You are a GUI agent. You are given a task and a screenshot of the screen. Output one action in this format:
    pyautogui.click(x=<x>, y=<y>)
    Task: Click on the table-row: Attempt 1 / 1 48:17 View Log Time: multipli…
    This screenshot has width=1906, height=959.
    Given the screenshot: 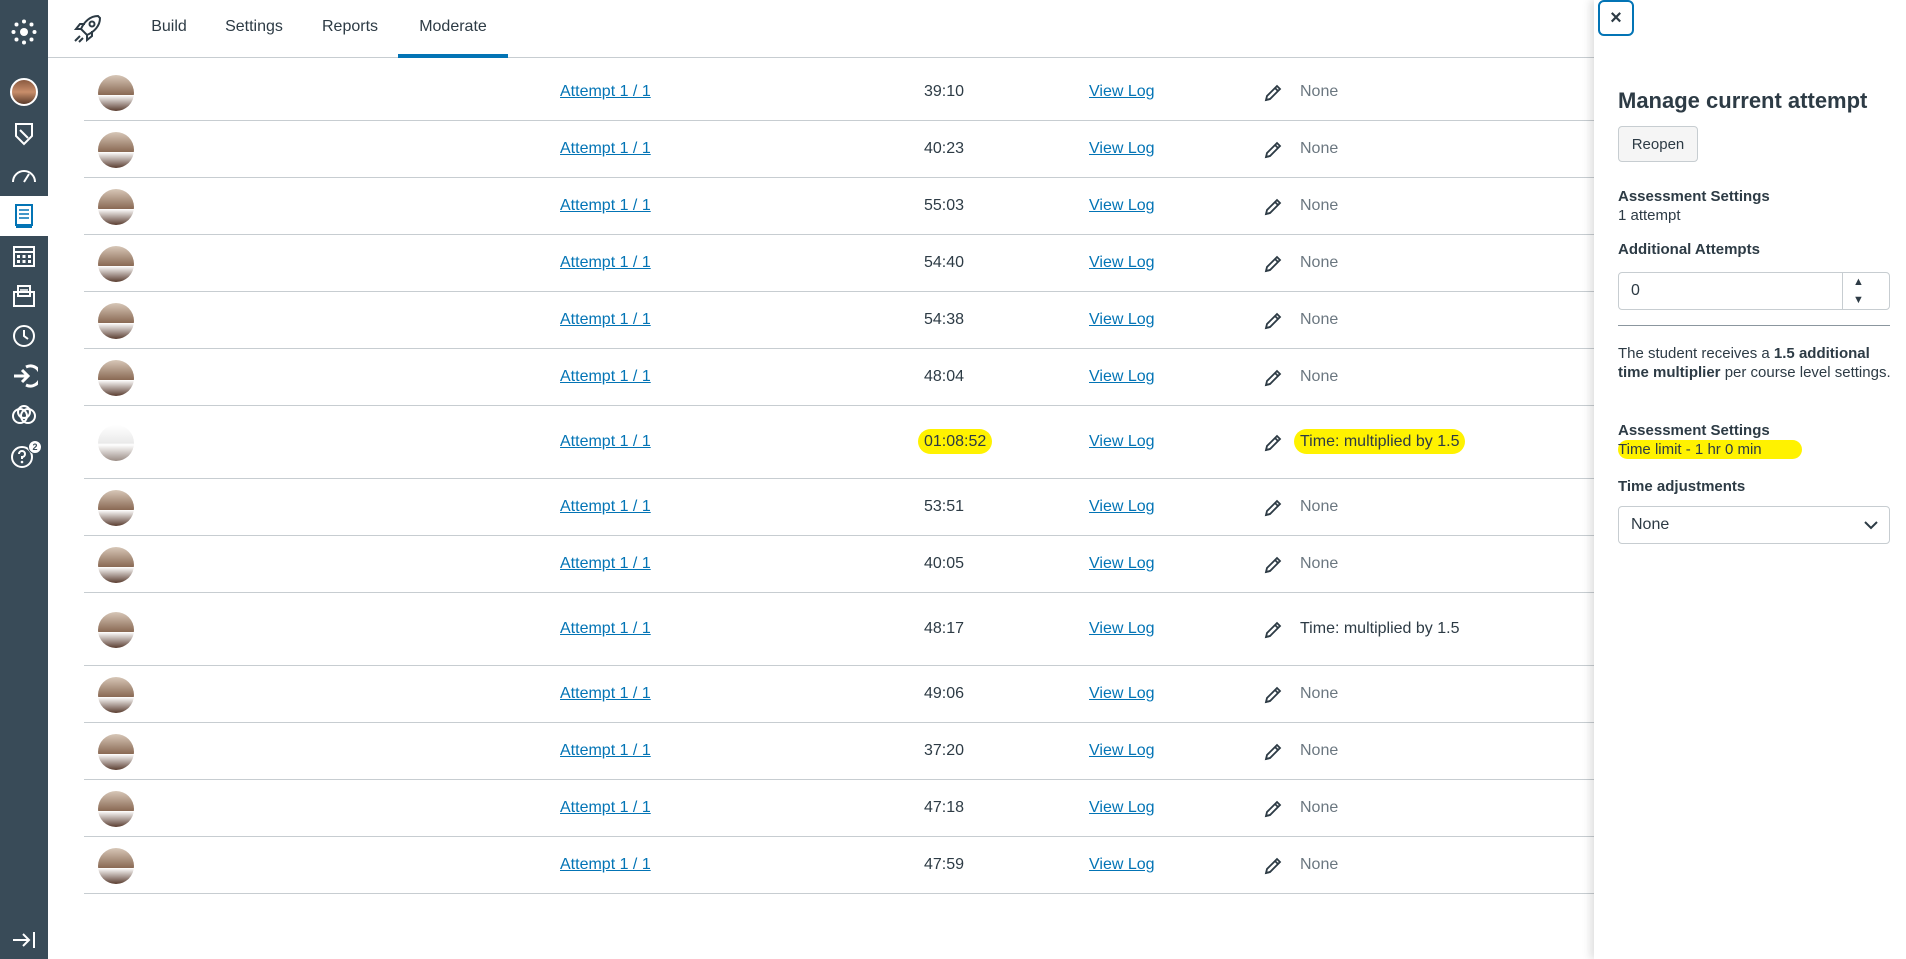 What is the action you would take?
    pyautogui.click(x=839, y=629)
    